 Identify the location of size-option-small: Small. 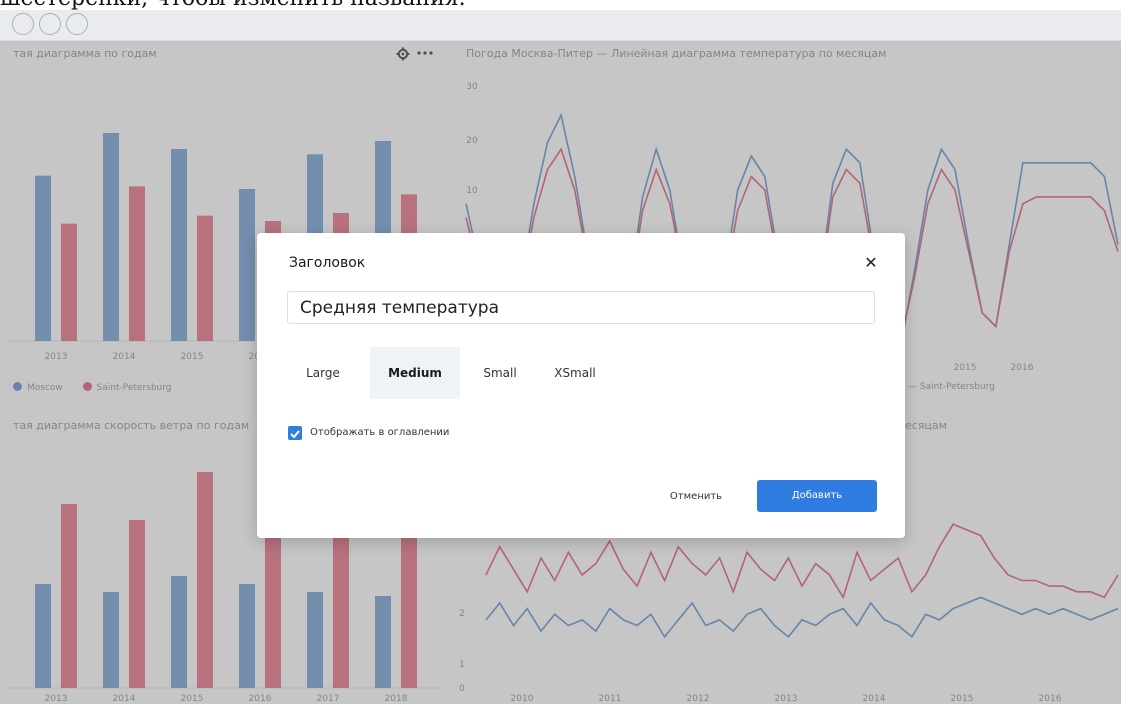
(500, 373).